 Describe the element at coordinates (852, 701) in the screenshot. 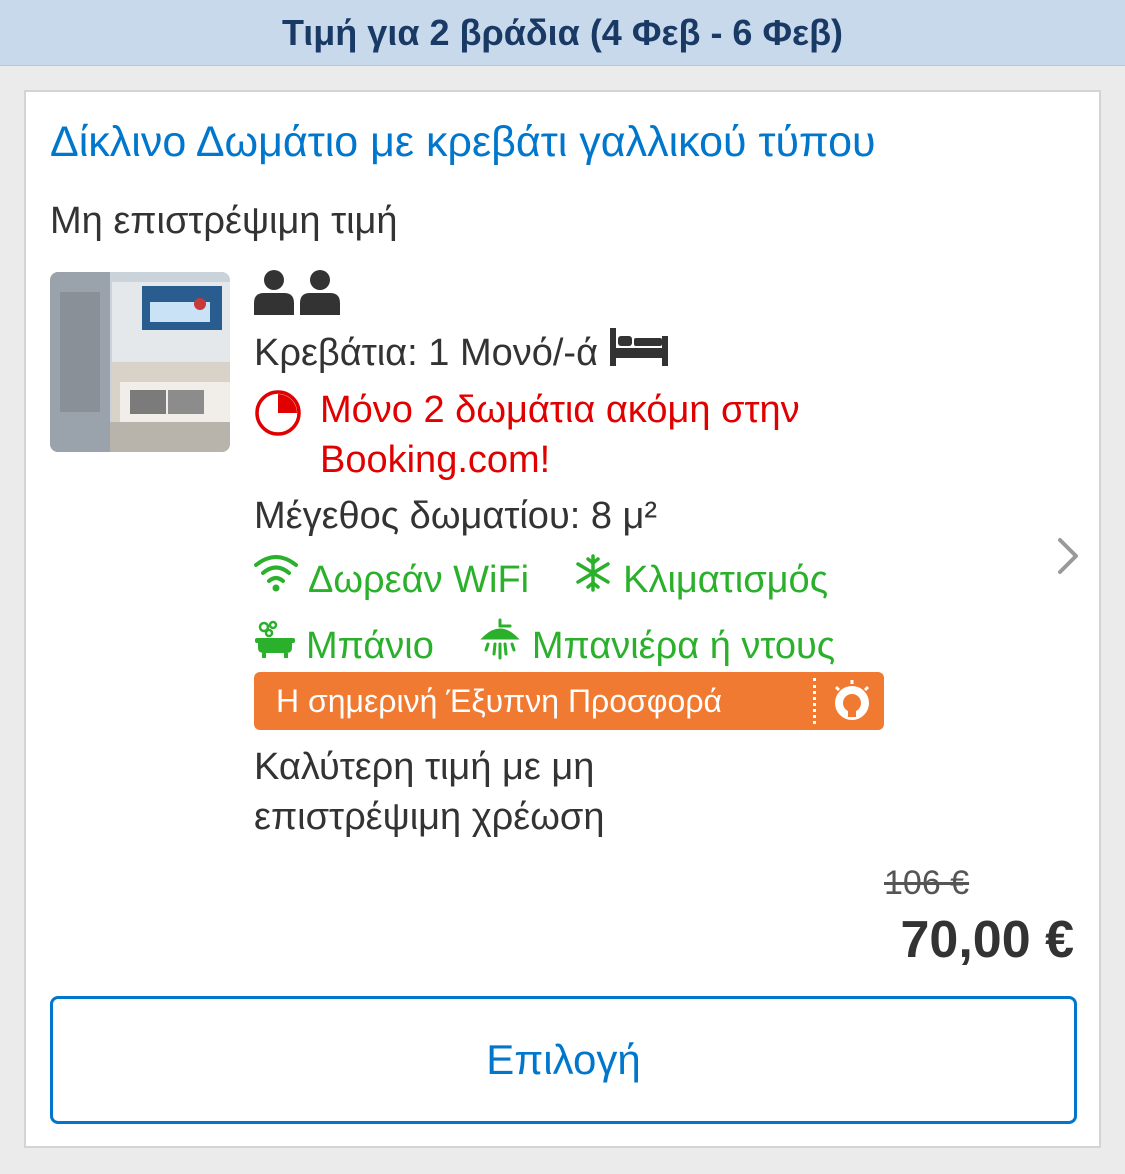

I see `lightbulb-icon` at that location.